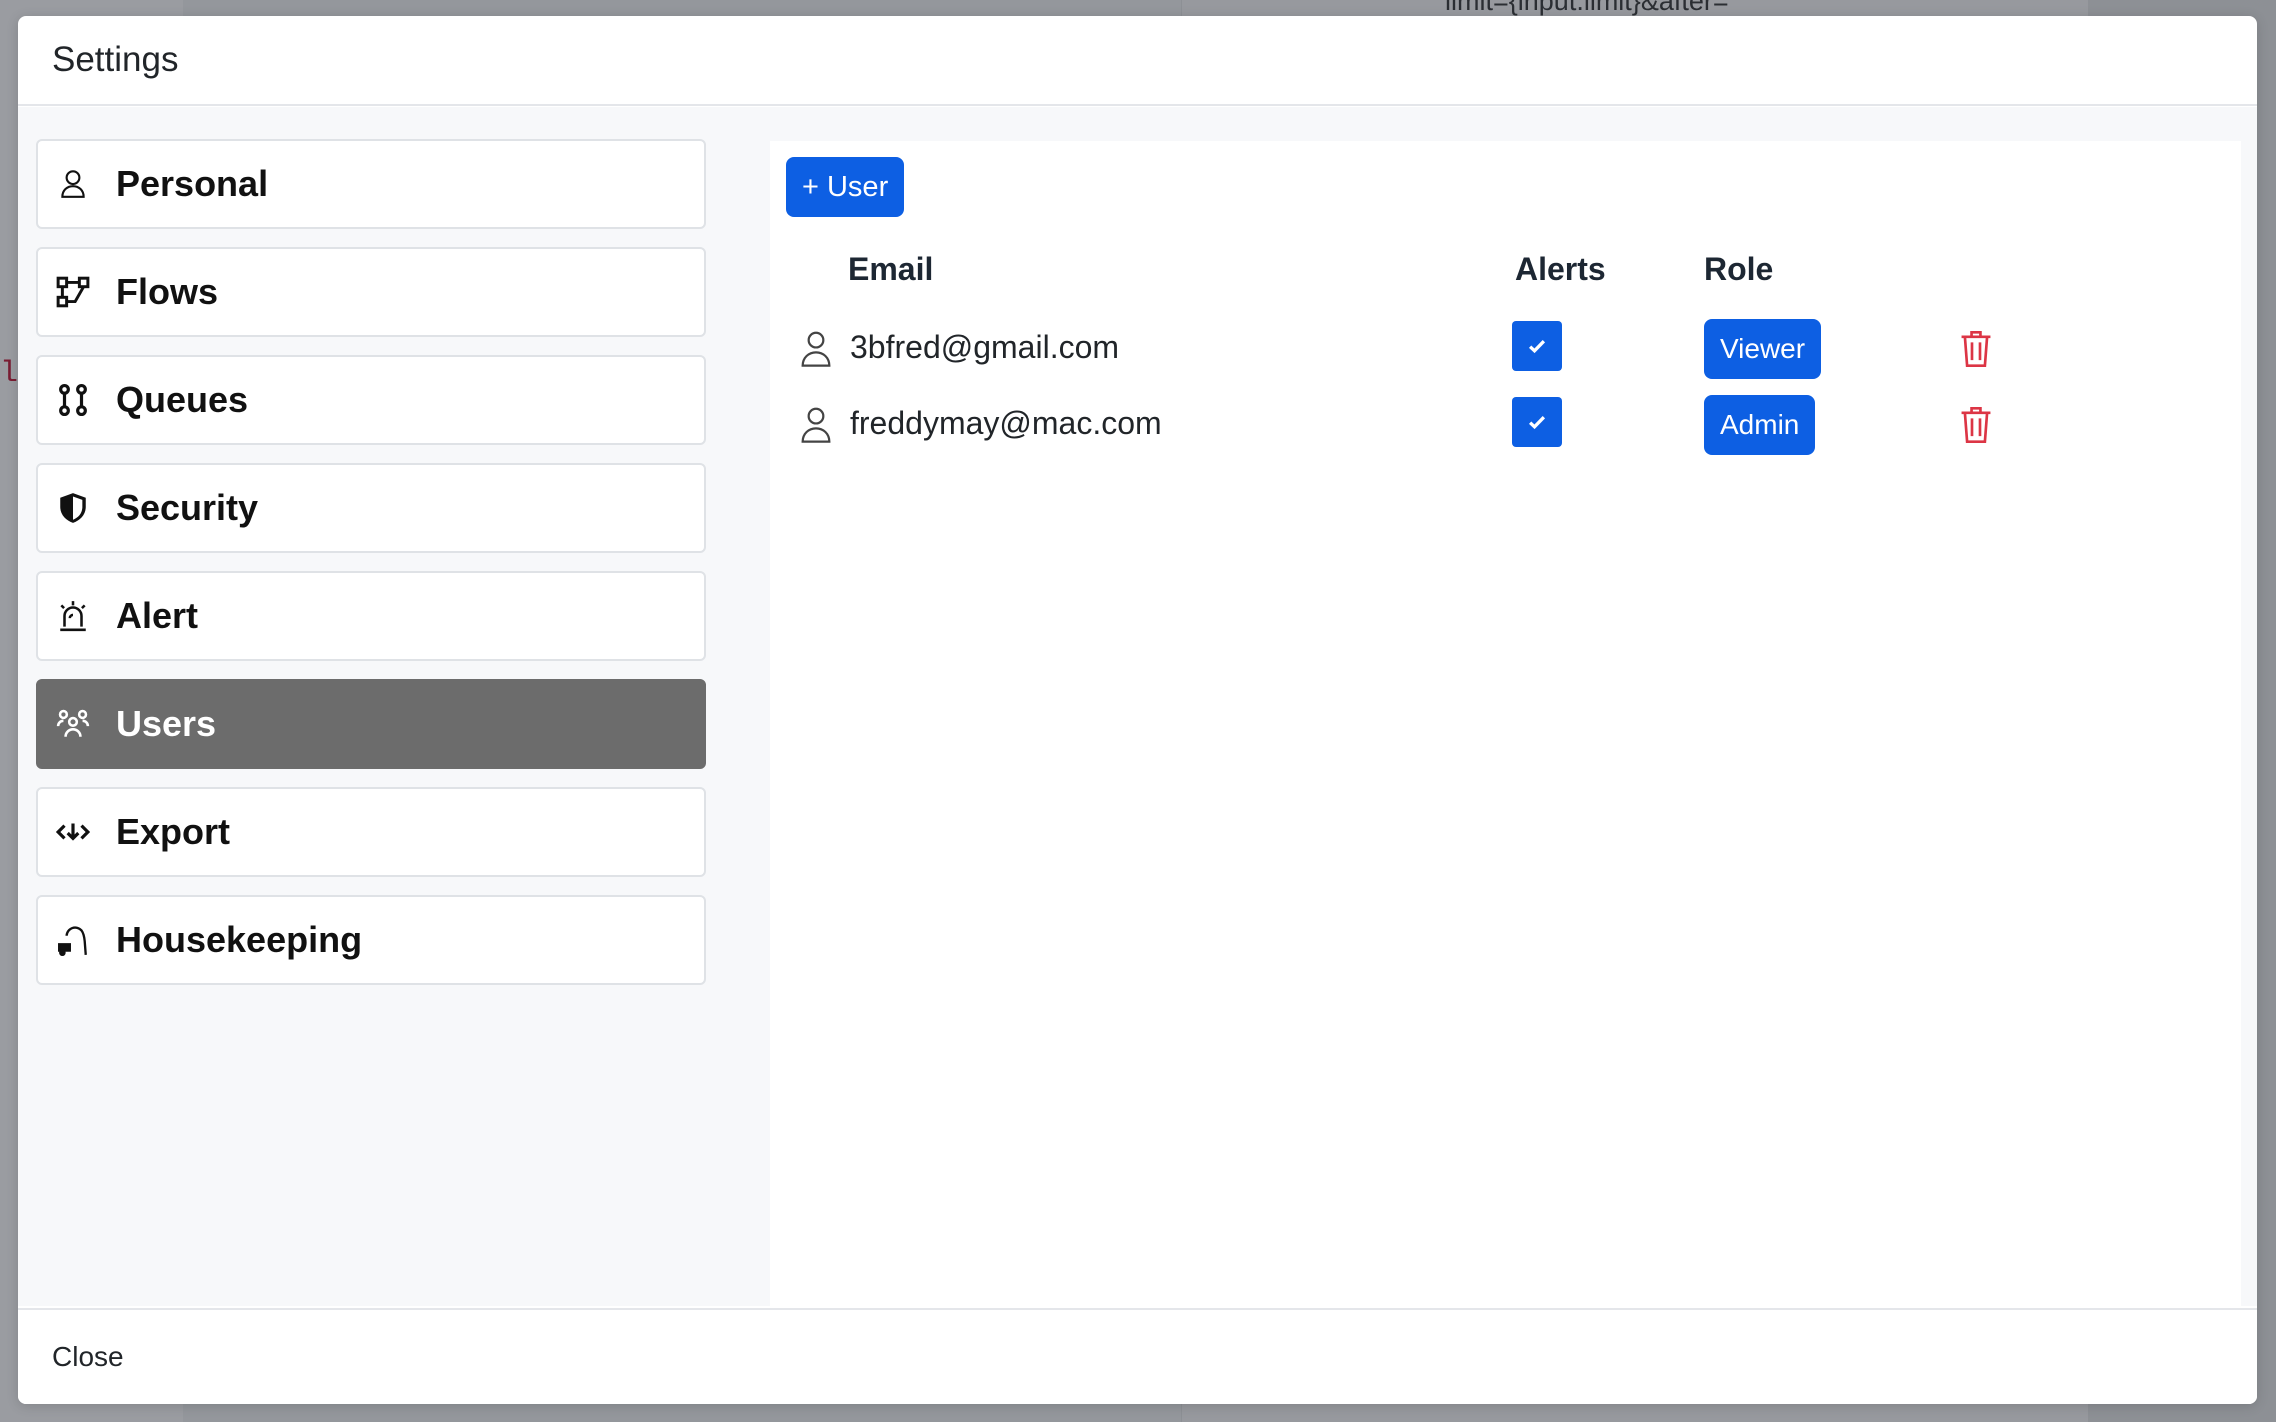  What do you see at coordinates (73, 724) in the screenshot?
I see `users-icon` at bounding box center [73, 724].